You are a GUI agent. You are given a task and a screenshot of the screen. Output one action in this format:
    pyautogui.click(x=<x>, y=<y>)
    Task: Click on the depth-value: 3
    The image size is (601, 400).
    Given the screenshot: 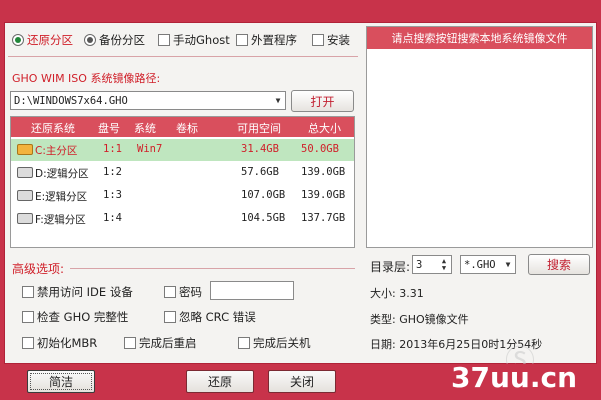 What is the action you would take?
    pyautogui.click(x=419, y=264)
    